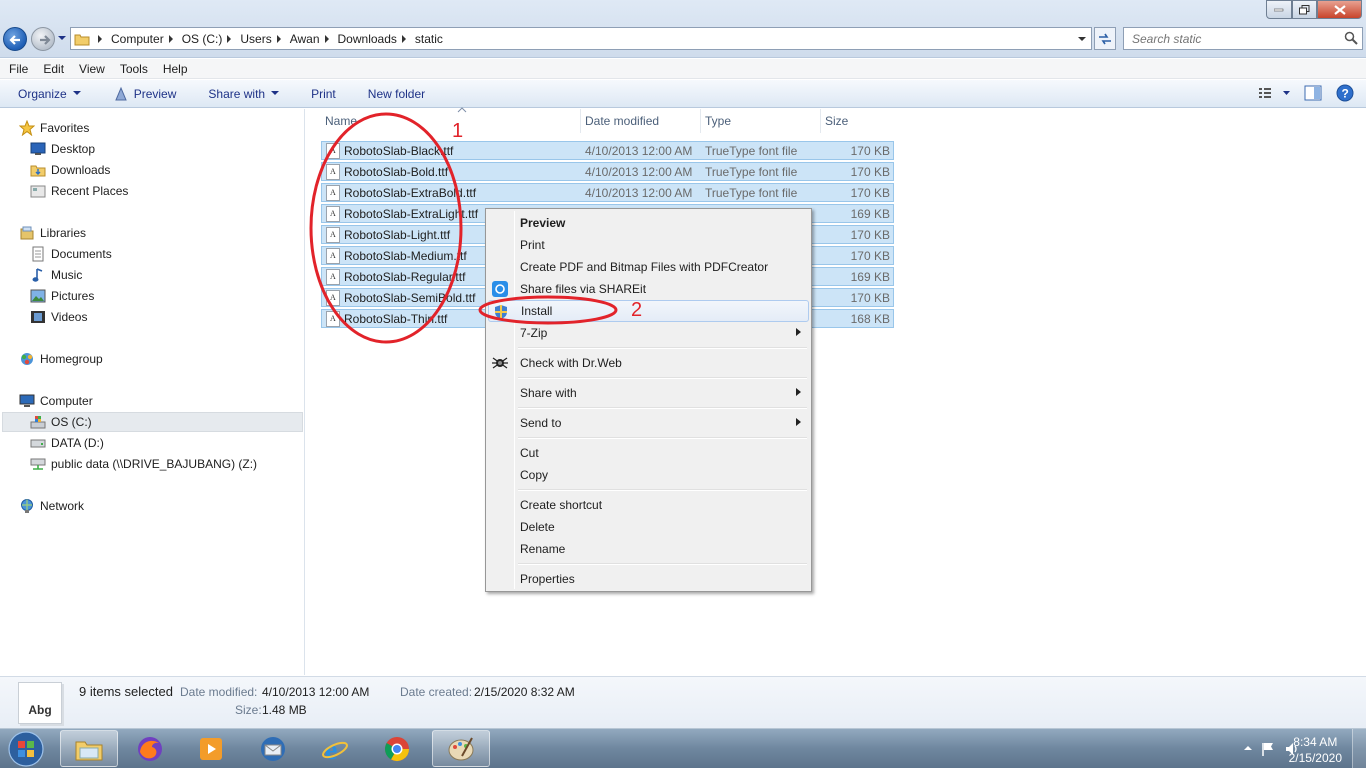 The height and width of the screenshot is (768, 1366). I want to click on breadcrumb-downloads: Downloads, so click(365, 38).